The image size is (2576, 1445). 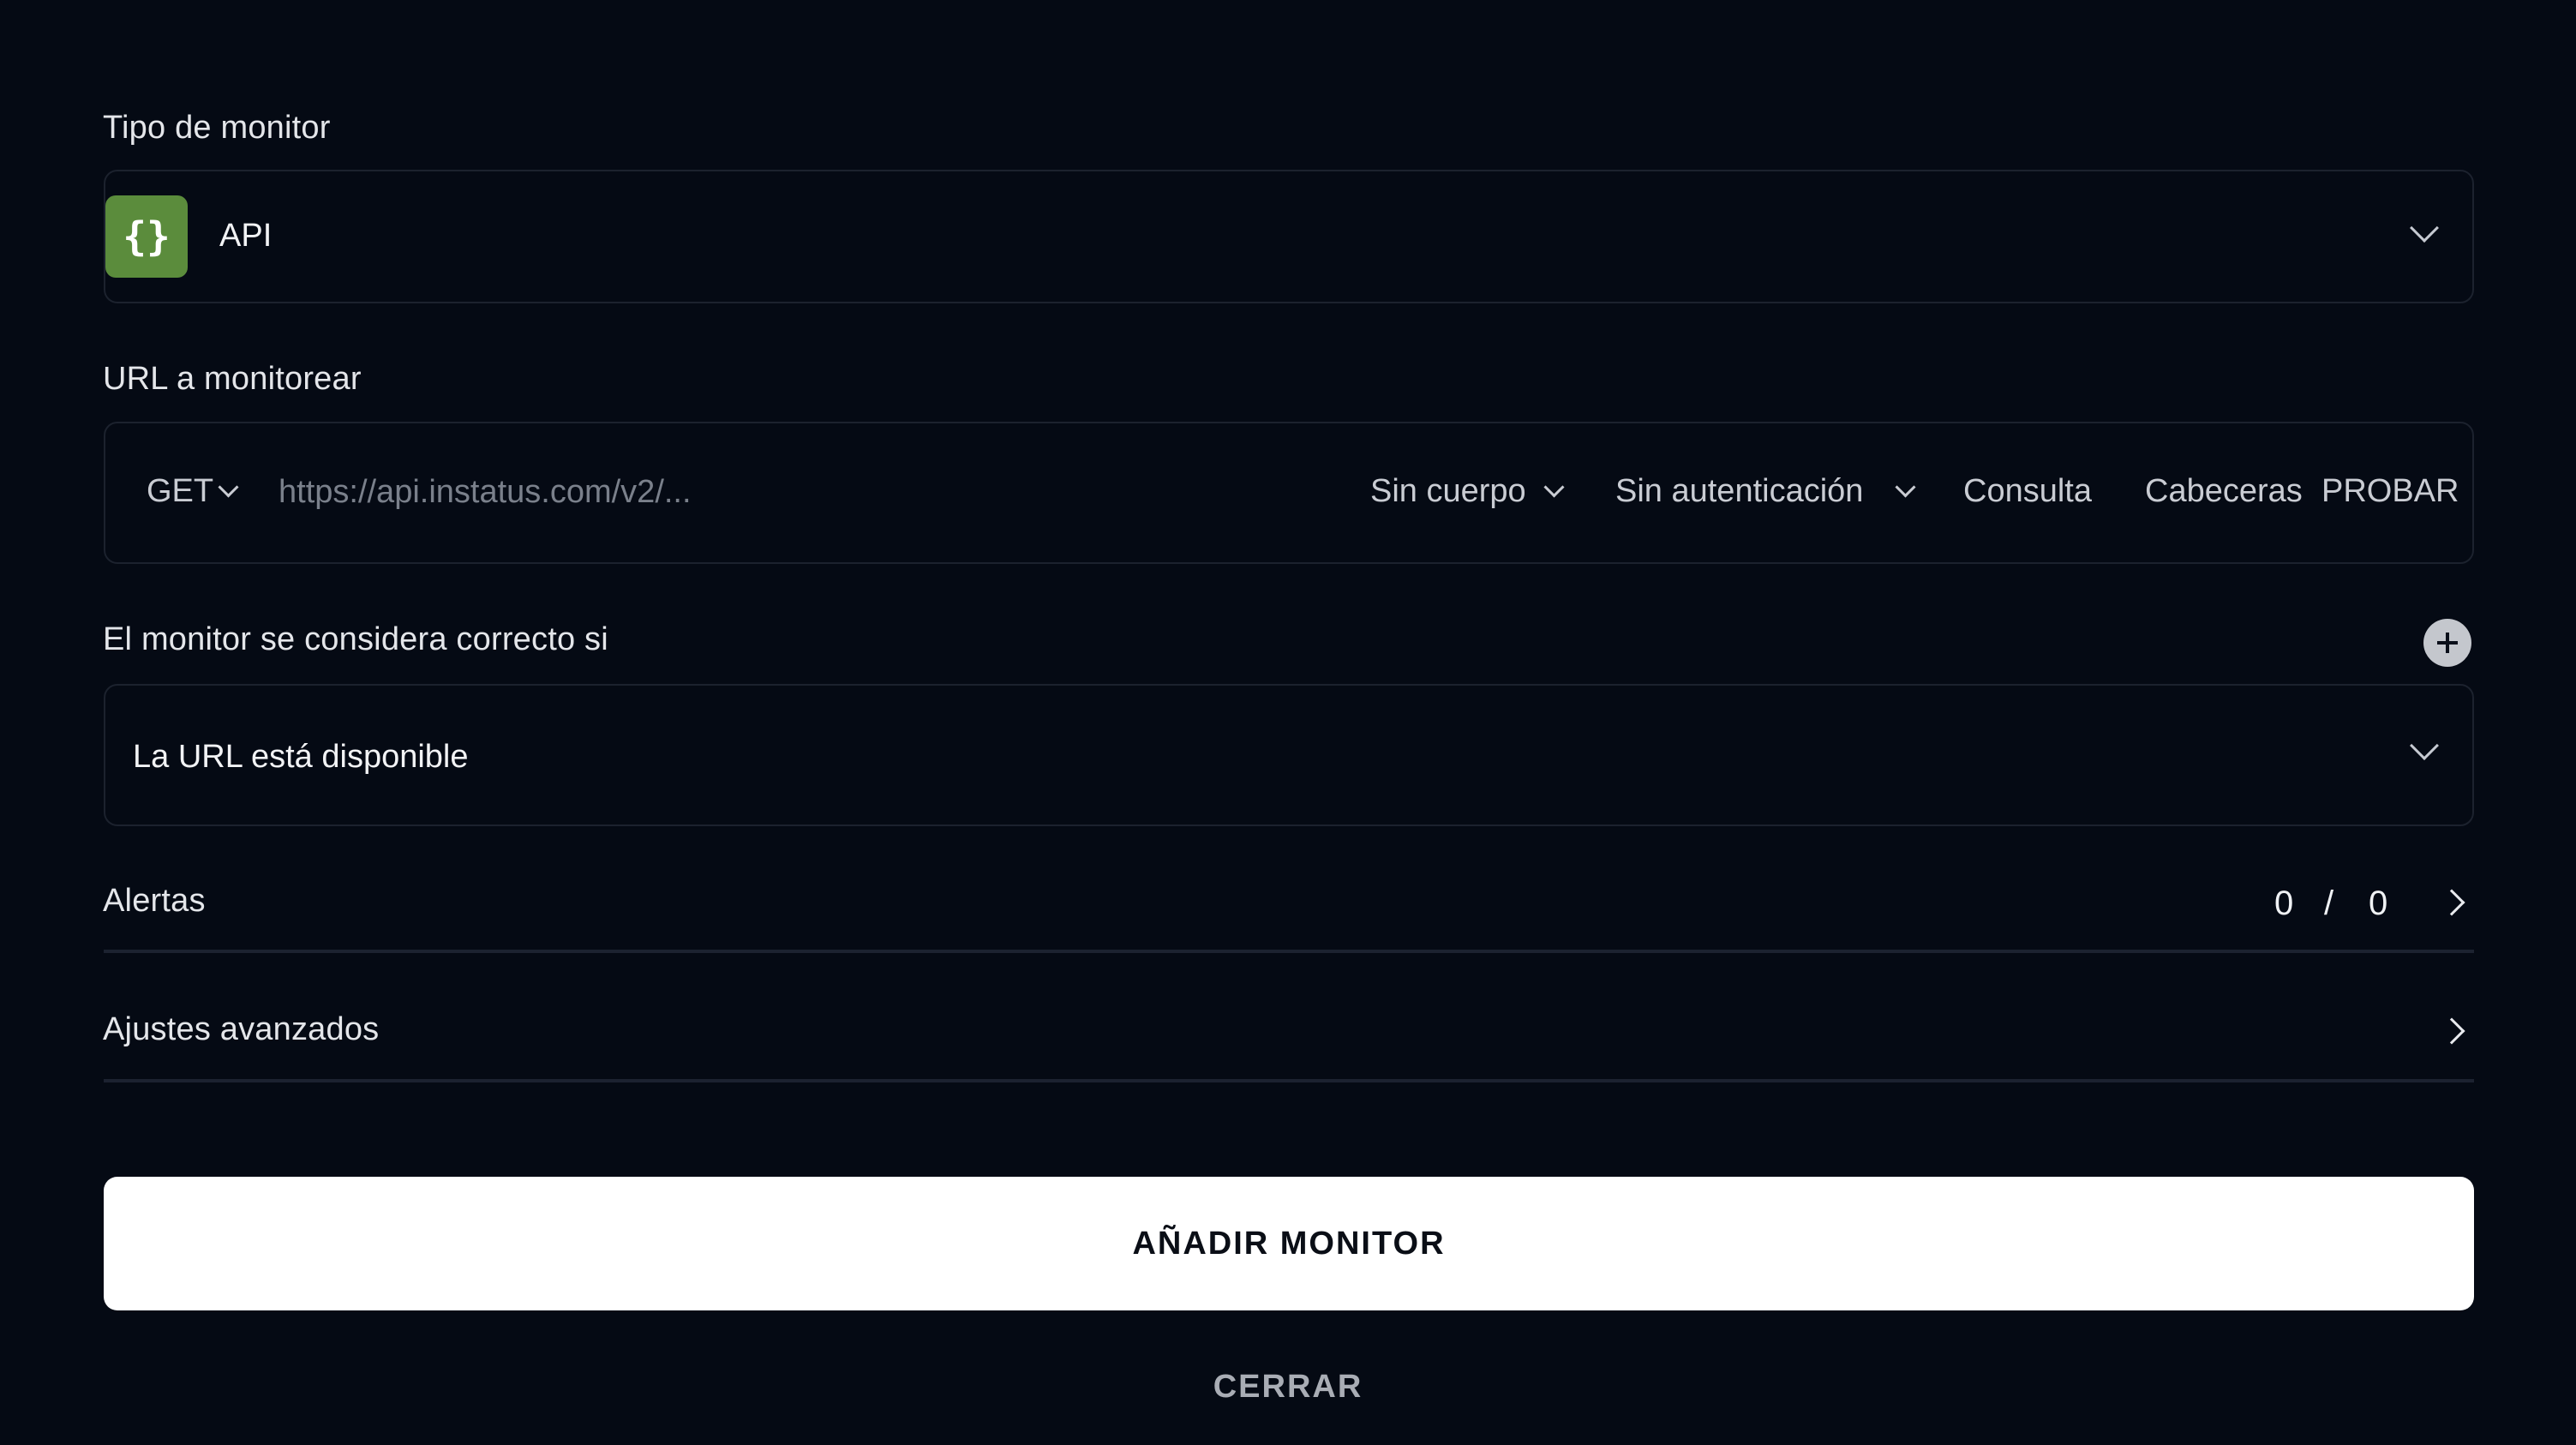 What do you see at coordinates (1289, 1243) in the screenshot?
I see `add-monitor-button: AÑADIR MONITOR` at bounding box center [1289, 1243].